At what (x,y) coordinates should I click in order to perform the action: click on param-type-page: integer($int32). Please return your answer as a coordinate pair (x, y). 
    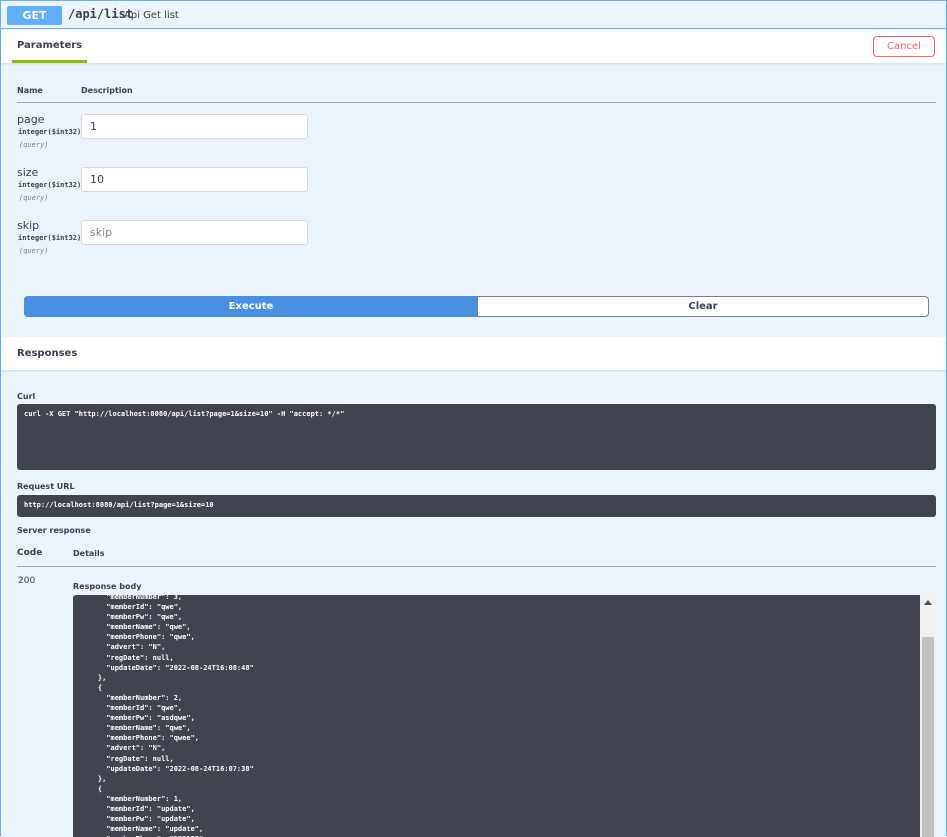
    Looking at the image, I should click on (50, 132).